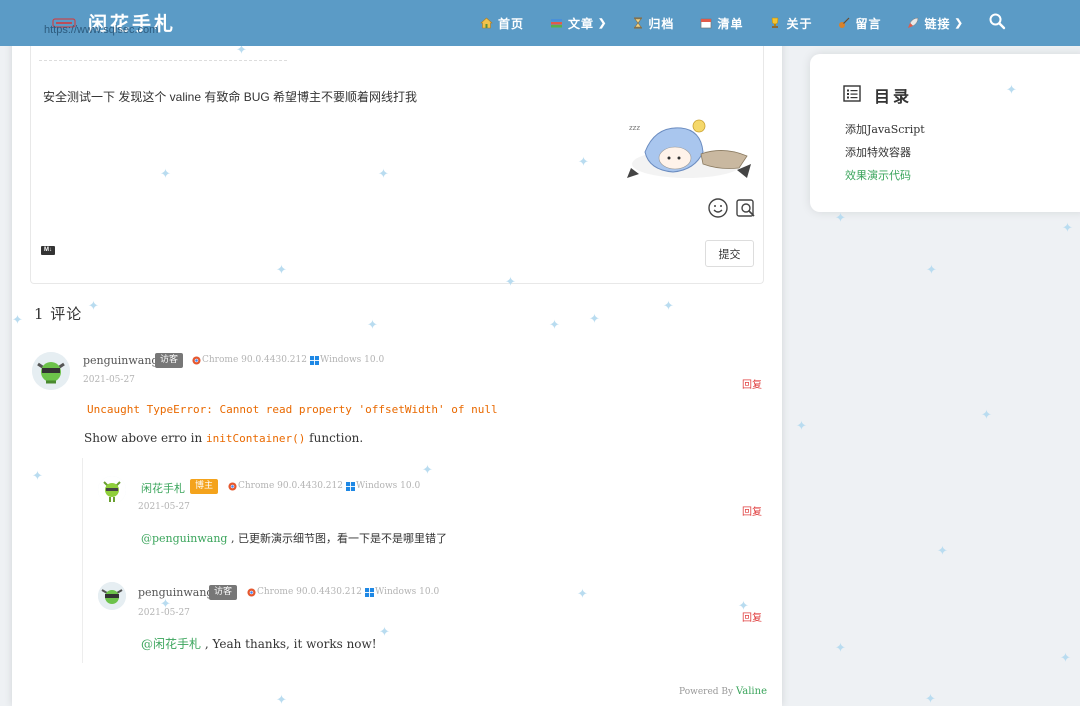  I want to click on table-of-contents: 目录 添加JavaScript 添加特效容器 效果演示代码, so click(945, 133).